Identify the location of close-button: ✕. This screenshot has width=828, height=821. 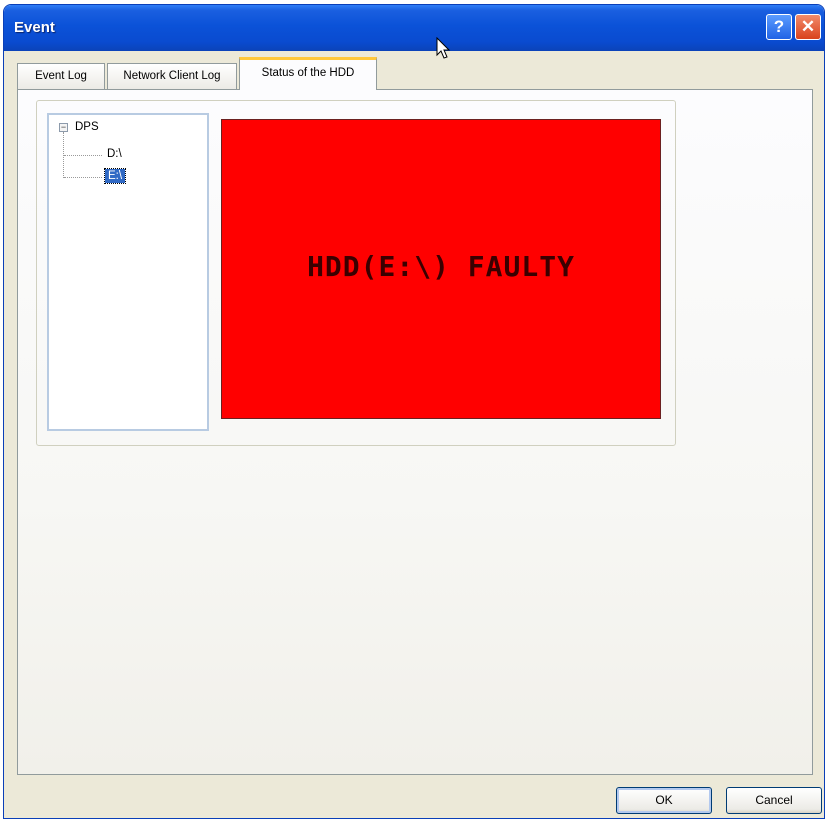
(808, 27).